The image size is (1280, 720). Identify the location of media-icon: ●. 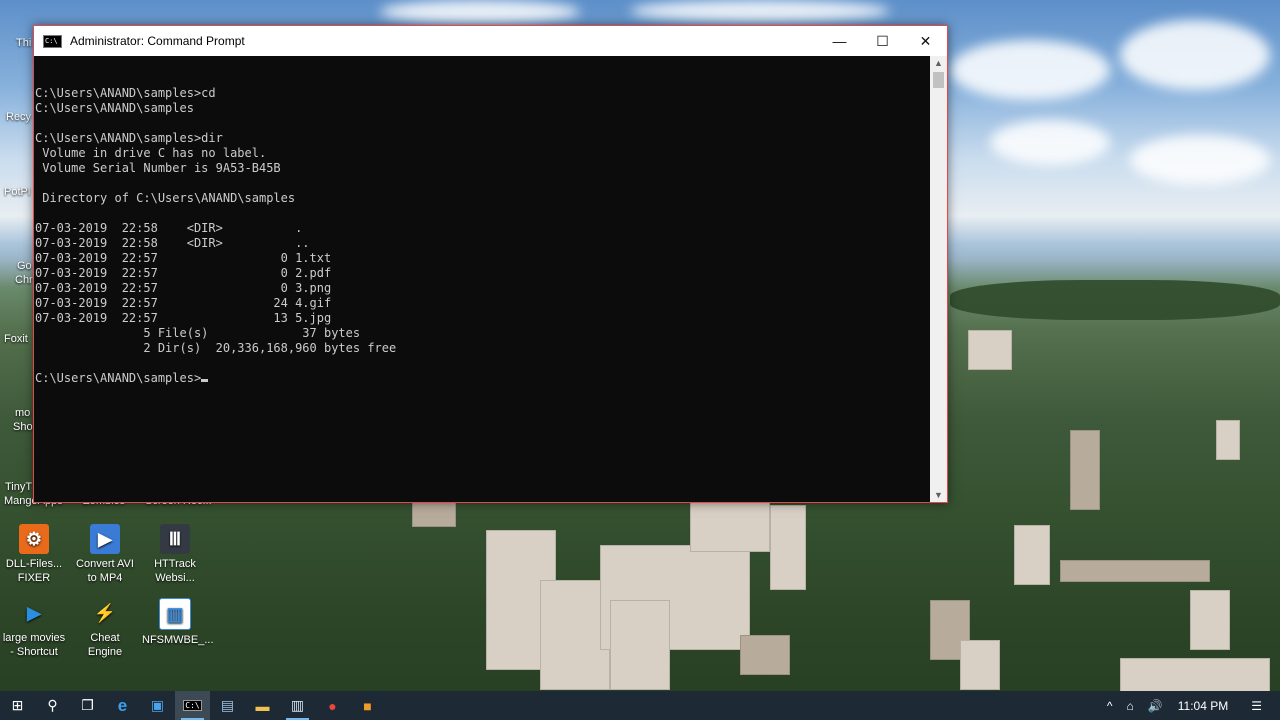
(332, 705).